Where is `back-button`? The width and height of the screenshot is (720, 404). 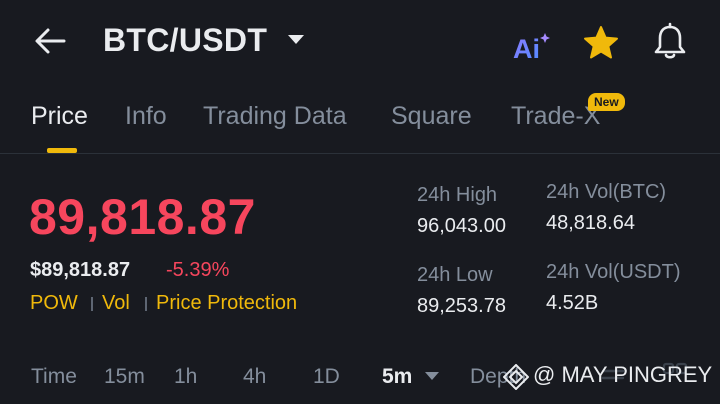
back-button is located at coordinates (50, 41).